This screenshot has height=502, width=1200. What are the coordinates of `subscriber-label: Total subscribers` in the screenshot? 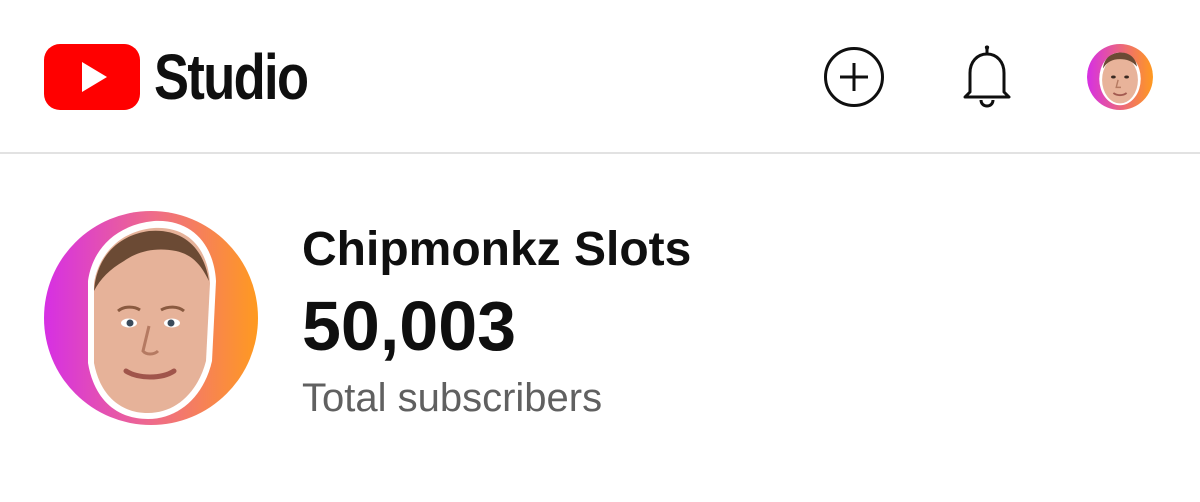 It's located at (452, 398).